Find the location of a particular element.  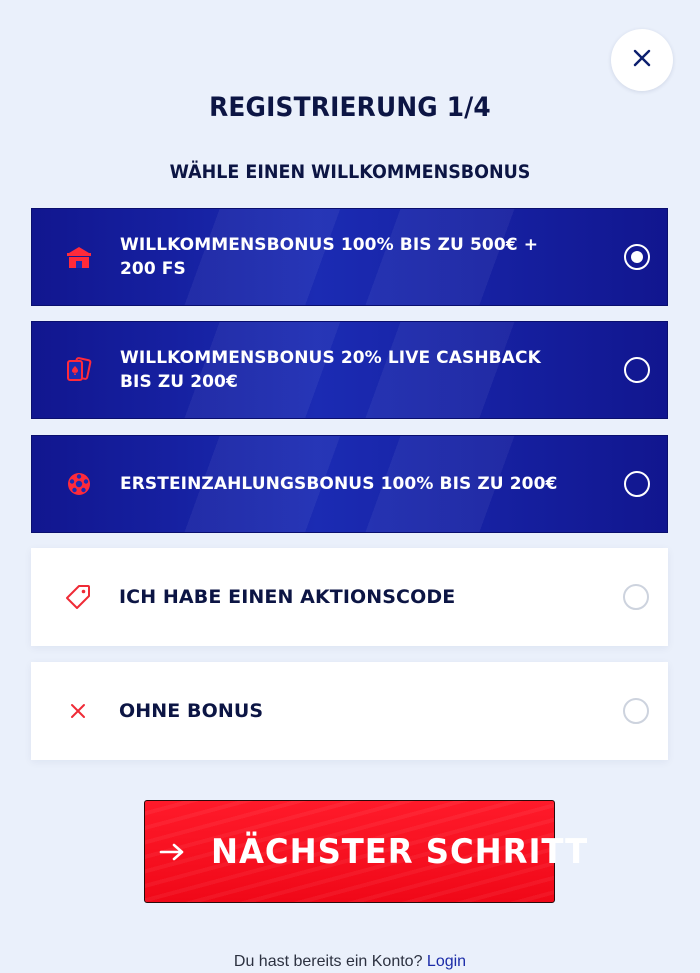

page-title: REGISTRIERUNG 1/4 is located at coordinates (350, 107).